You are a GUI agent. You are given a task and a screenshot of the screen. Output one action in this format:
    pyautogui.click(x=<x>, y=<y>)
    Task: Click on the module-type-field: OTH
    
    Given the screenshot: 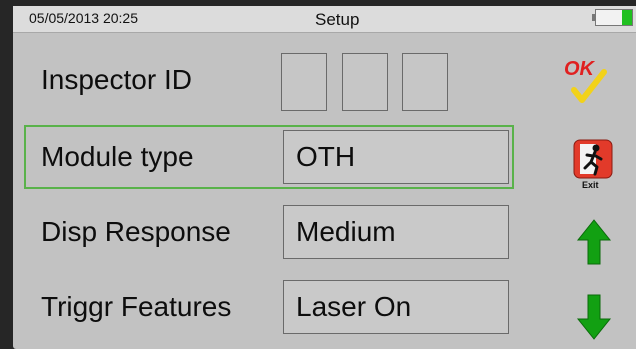 What is the action you would take?
    pyautogui.click(x=396, y=157)
    